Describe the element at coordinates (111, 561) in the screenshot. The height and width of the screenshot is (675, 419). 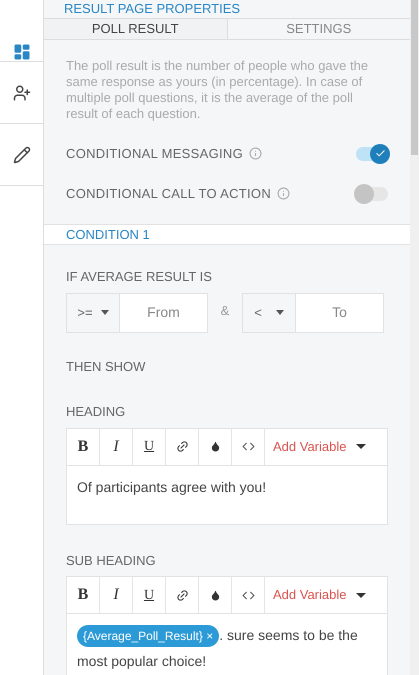
I see `field-label: SUB HEADING` at that location.